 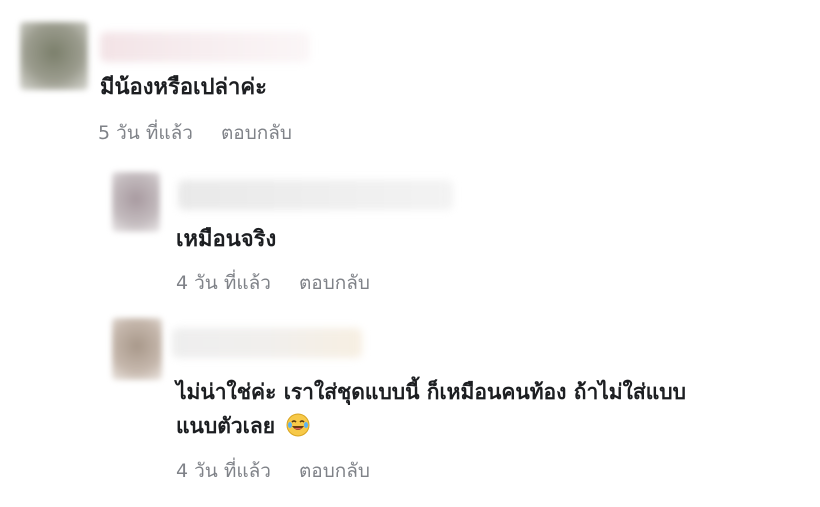 What do you see at coordinates (195, 133) in the screenshot?
I see `comment-meta: 5 วัน ที่แล้ว ตอบกลับ` at bounding box center [195, 133].